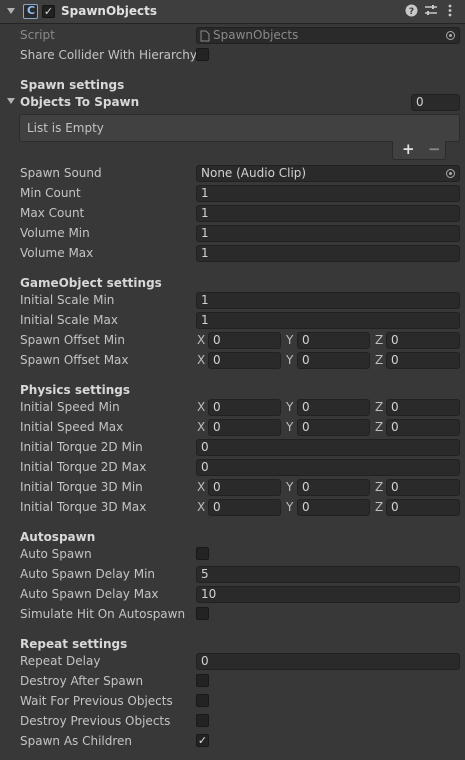  Describe the element at coordinates (328, 193) in the screenshot. I see `min-count-field: 1` at that location.